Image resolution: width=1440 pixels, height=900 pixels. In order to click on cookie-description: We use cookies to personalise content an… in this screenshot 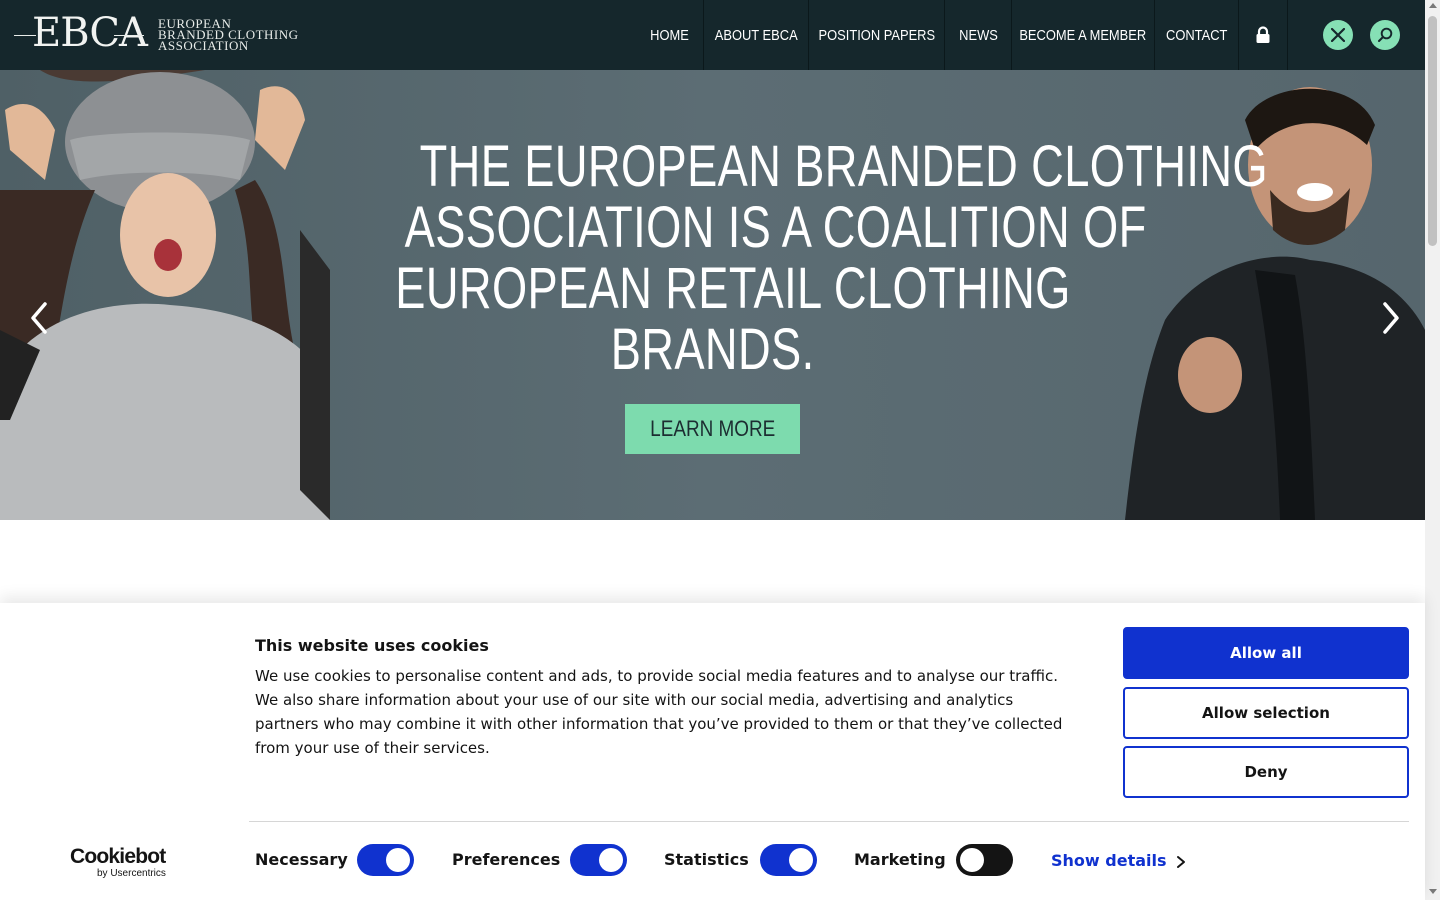, I will do `click(659, 712)`.